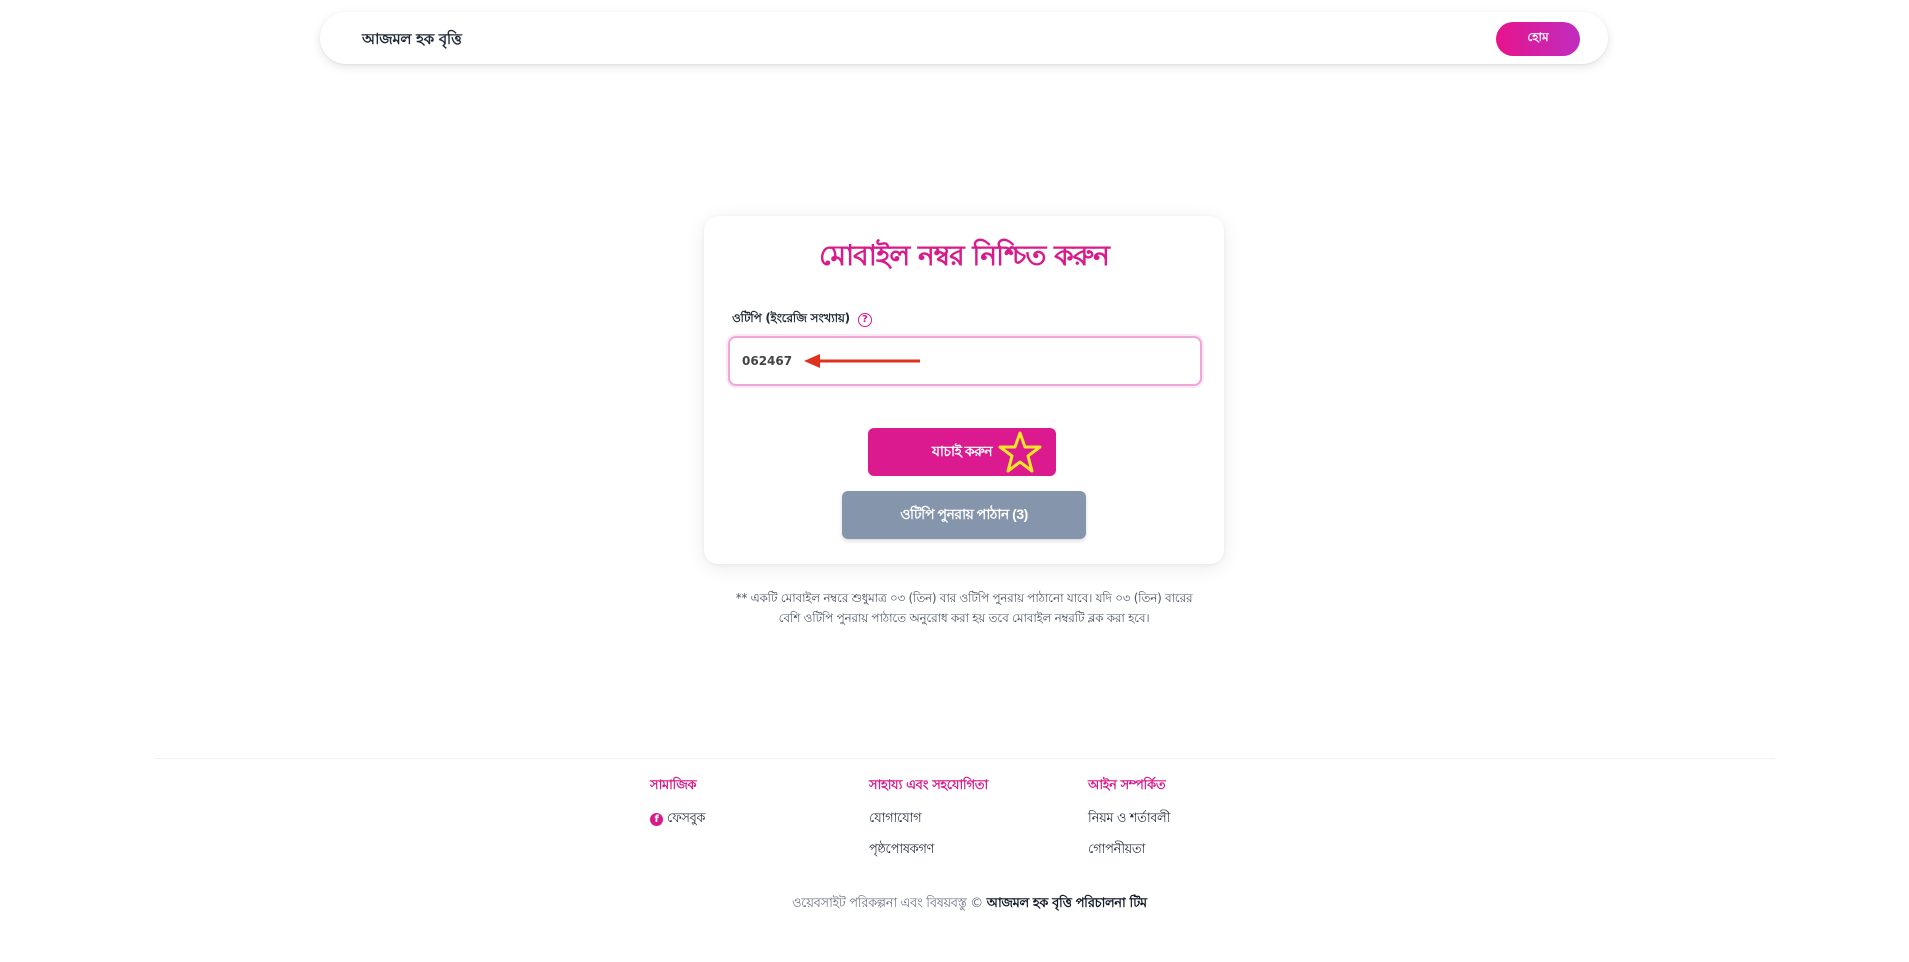 The image size is (1909, 962). I want to click on otp-field-label: ওটিপি (ইংরেজি সংখ্যায়) ?, so click(802, 320).